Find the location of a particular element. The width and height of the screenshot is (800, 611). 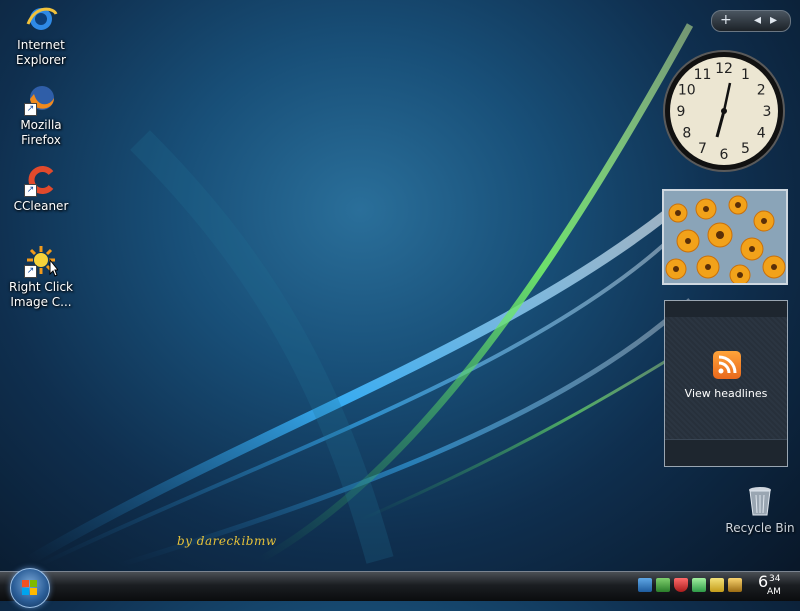

feed-header is located at coordinates (726, 309).